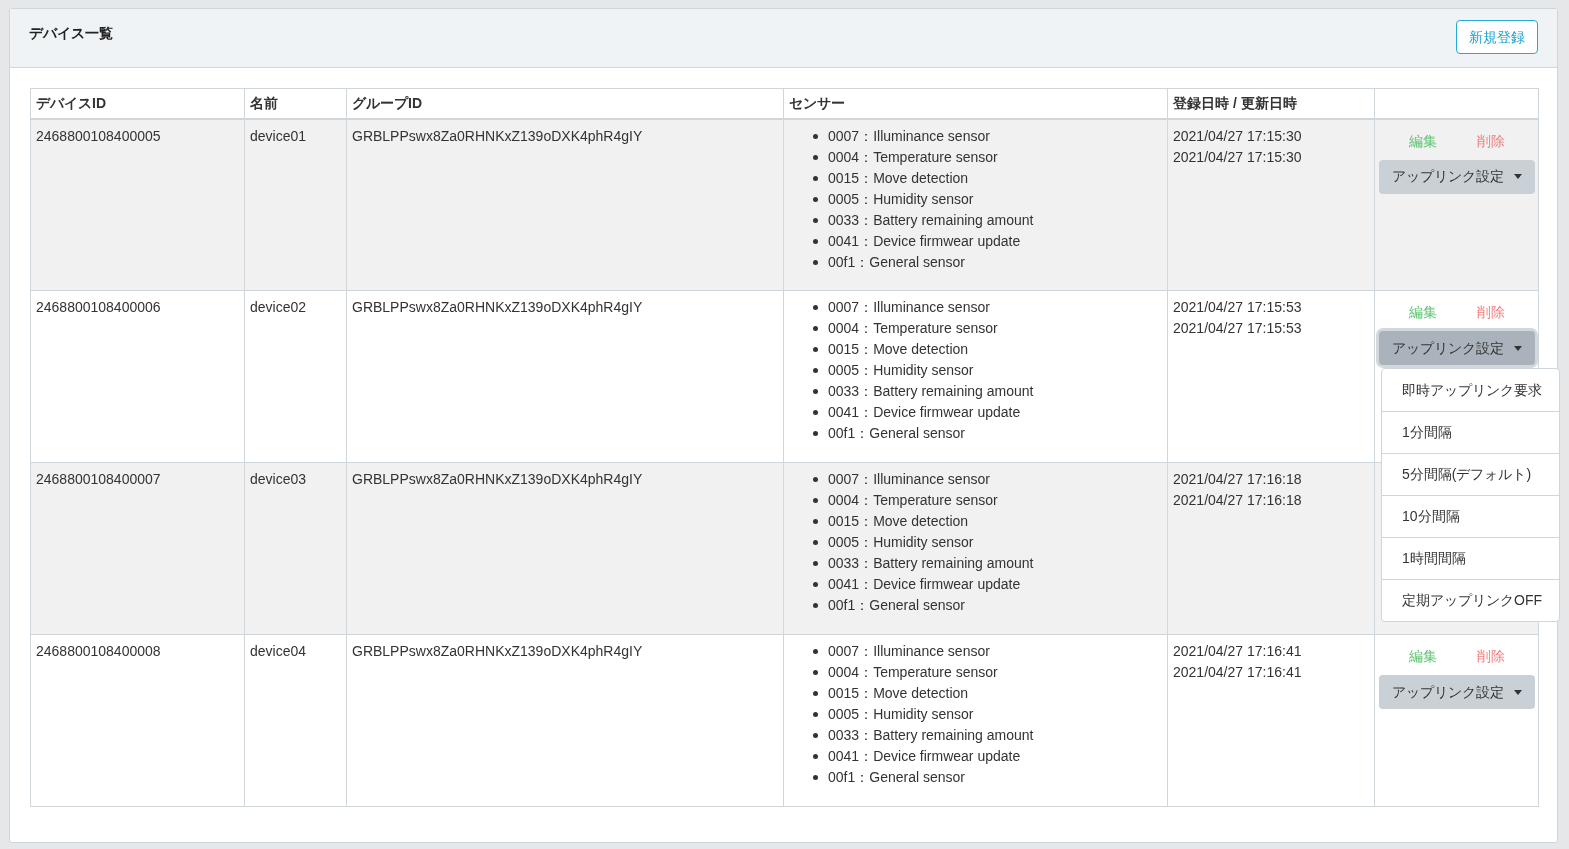  What do you see at coordinates (98, 307) in the screenshot?
I see `table-cell: 2468800108400006` at bounding box center [98, 307].